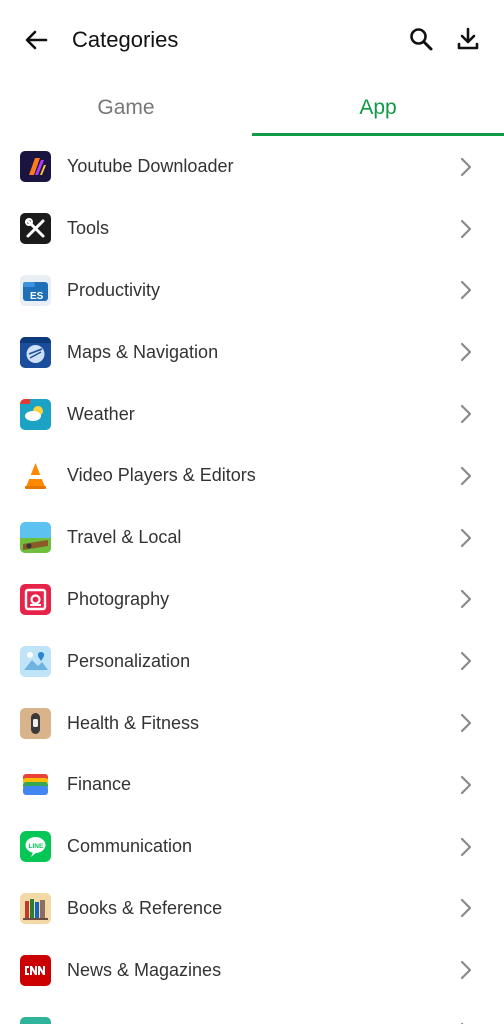 This screenshot has width=504, height=1024. I want to click on category-label: Communication, so click(130, 846).